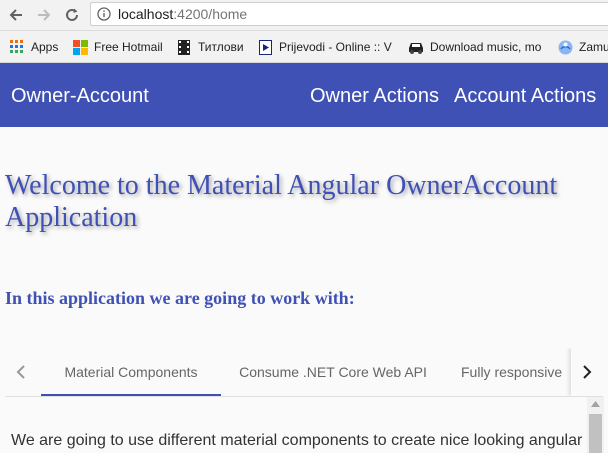 The image size is (608, 453). I want to click on film-icon, so click(184, 47).